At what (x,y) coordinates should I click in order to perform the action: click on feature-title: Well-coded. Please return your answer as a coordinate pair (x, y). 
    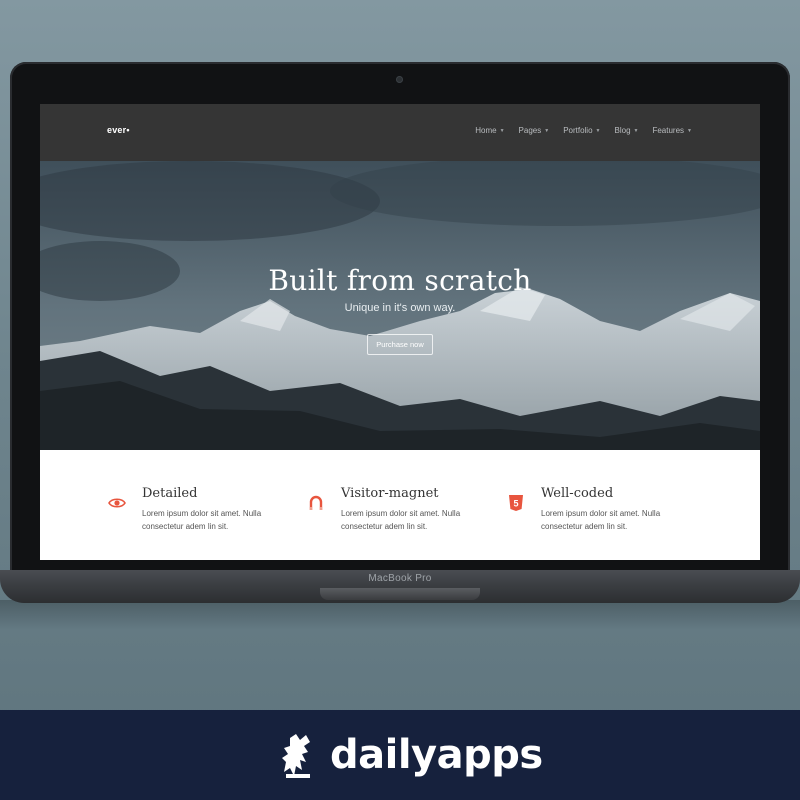
    Looking at the image, I should click on (577, 493).